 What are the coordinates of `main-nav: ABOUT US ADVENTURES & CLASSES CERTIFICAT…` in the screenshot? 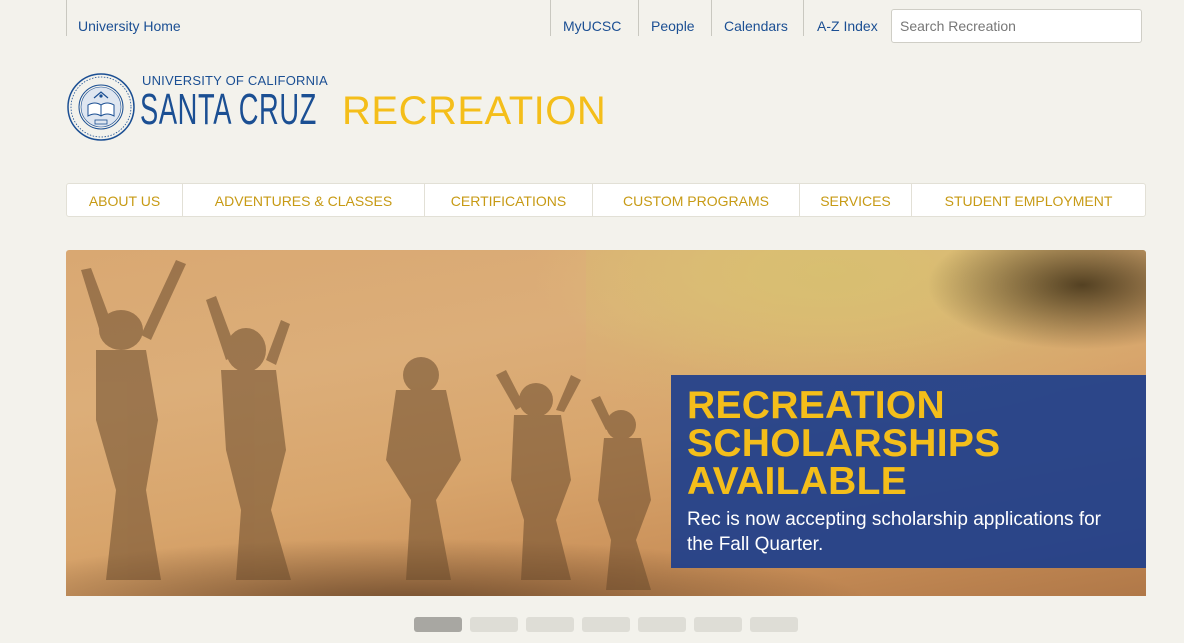 It's located at (606, 200).